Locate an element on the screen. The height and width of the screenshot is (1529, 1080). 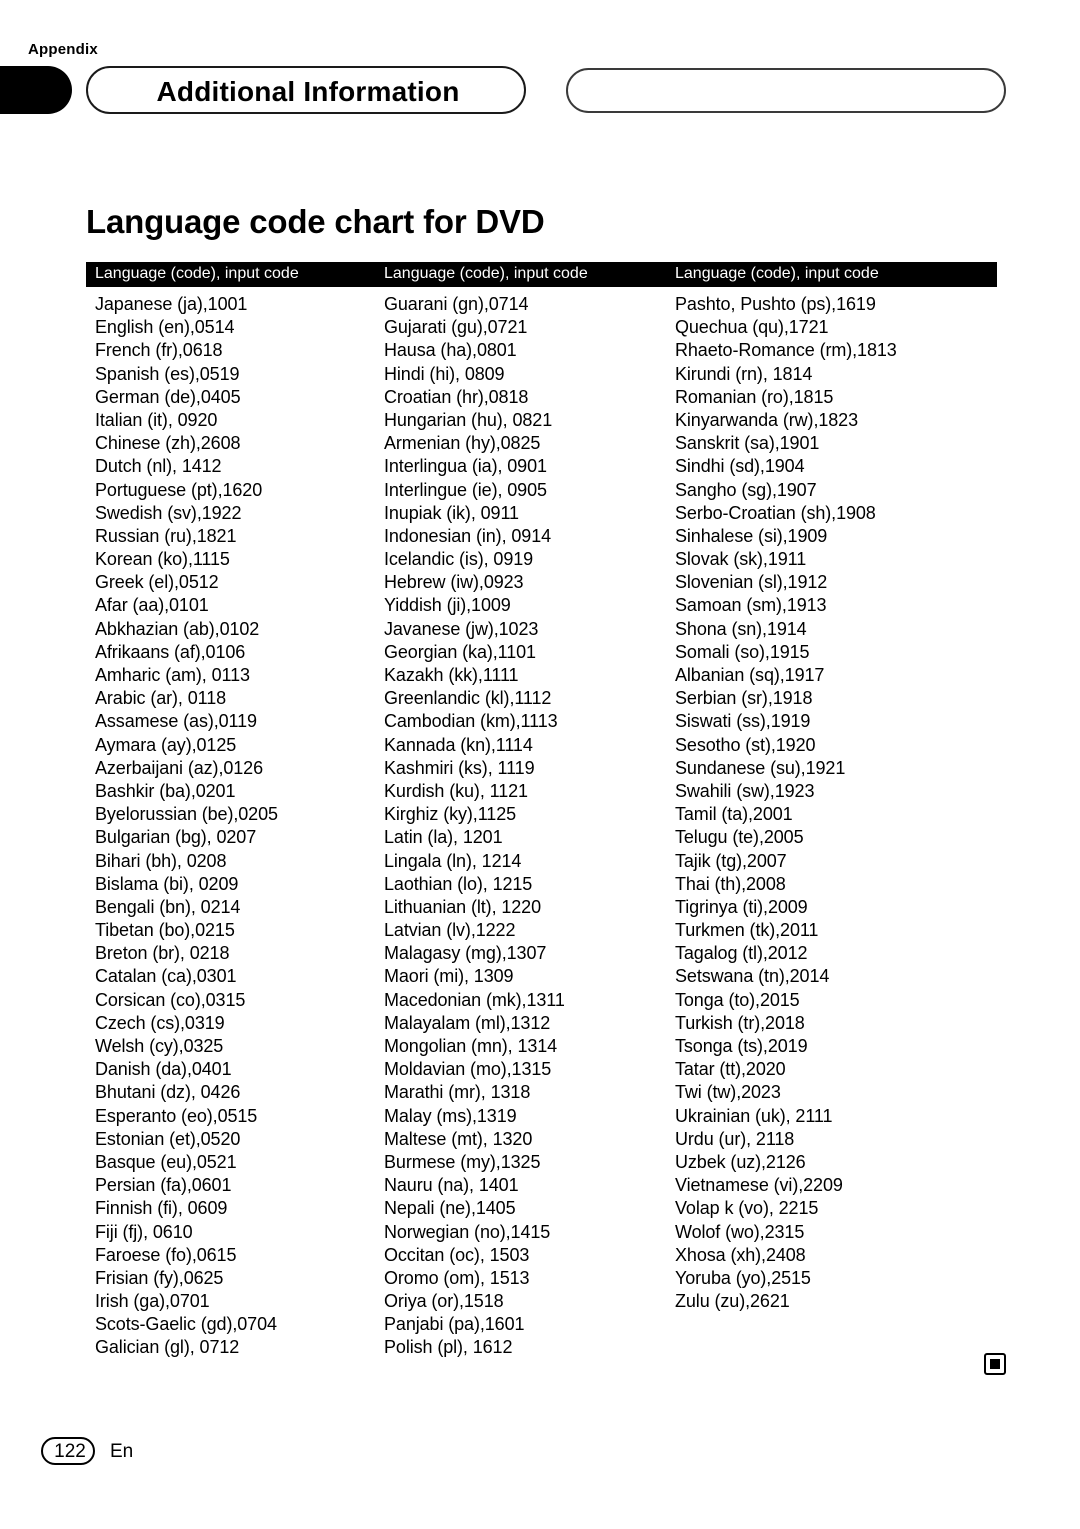
language-entry: Tibetan (bo),0215 is located at coordinates (165, 930).